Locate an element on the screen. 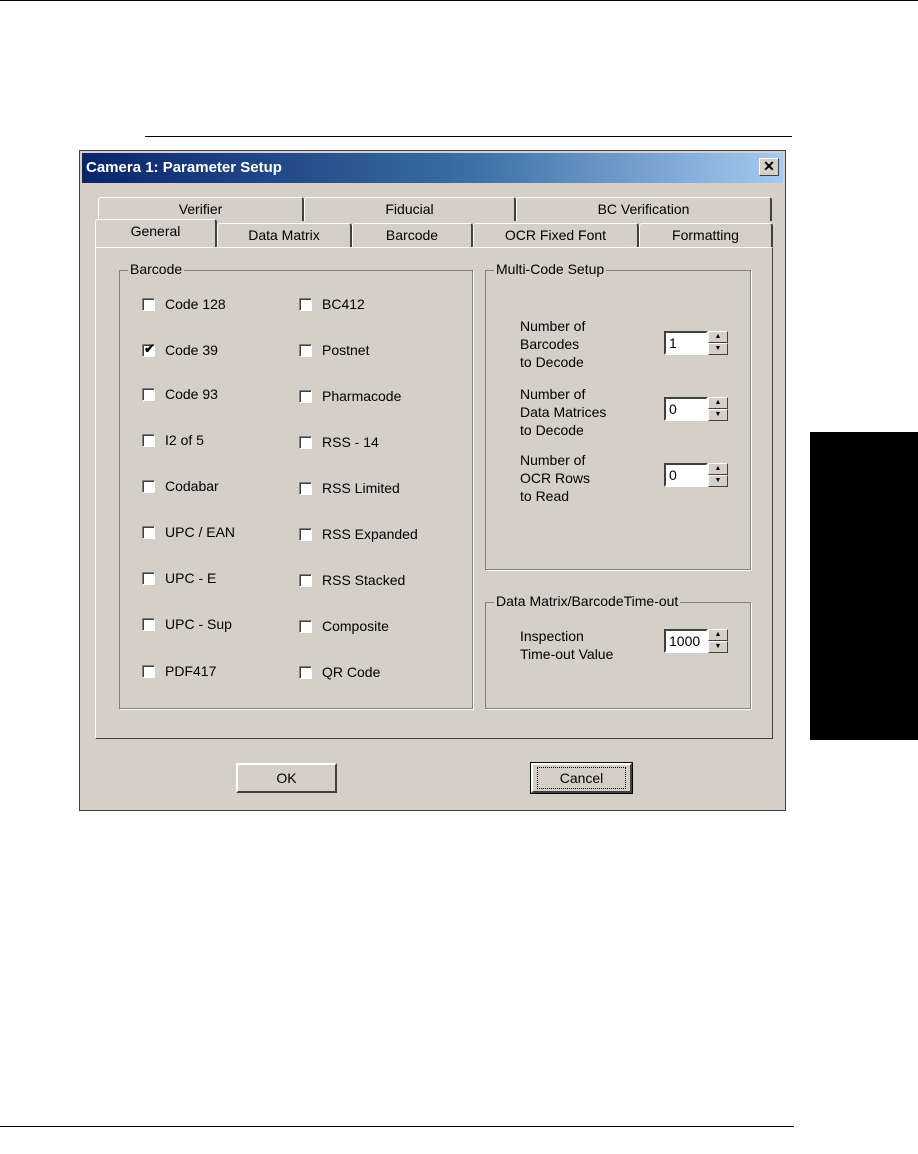 Image resolution: width=918 pixels, height=1154 pixels. tab-label: Verifier is located at coordinates (200, 209).